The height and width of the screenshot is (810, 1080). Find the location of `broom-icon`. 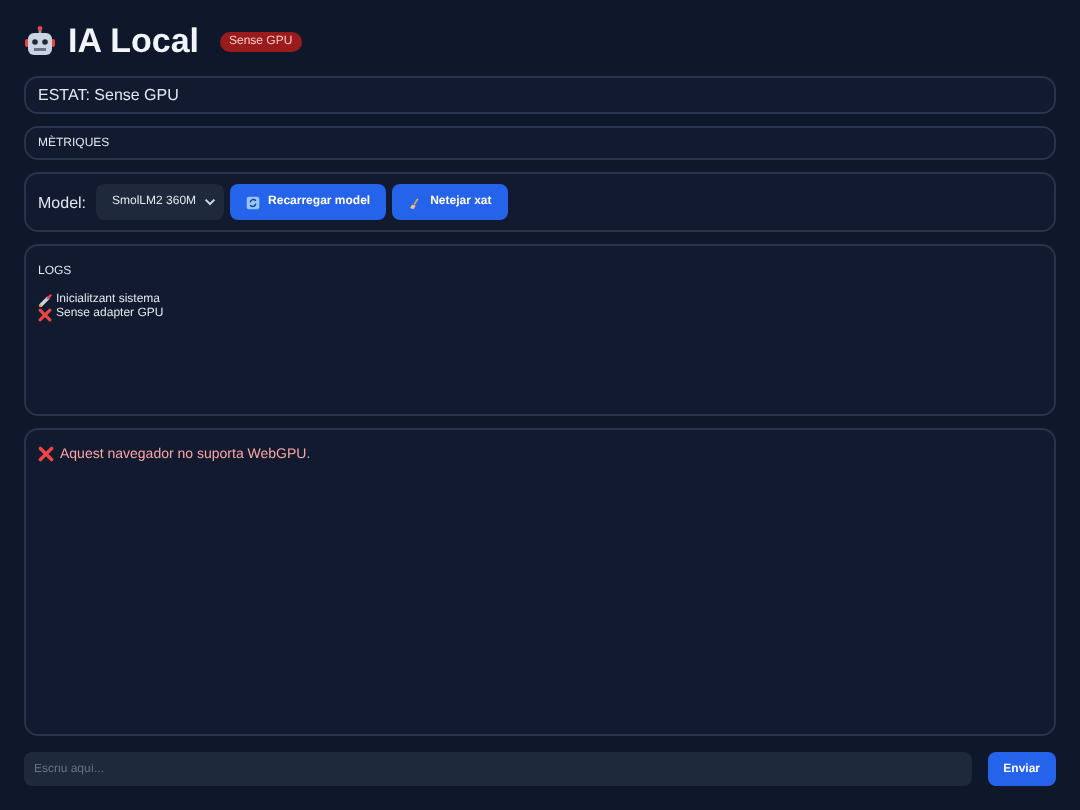

broom-icon is located at coordinates (415, 202).